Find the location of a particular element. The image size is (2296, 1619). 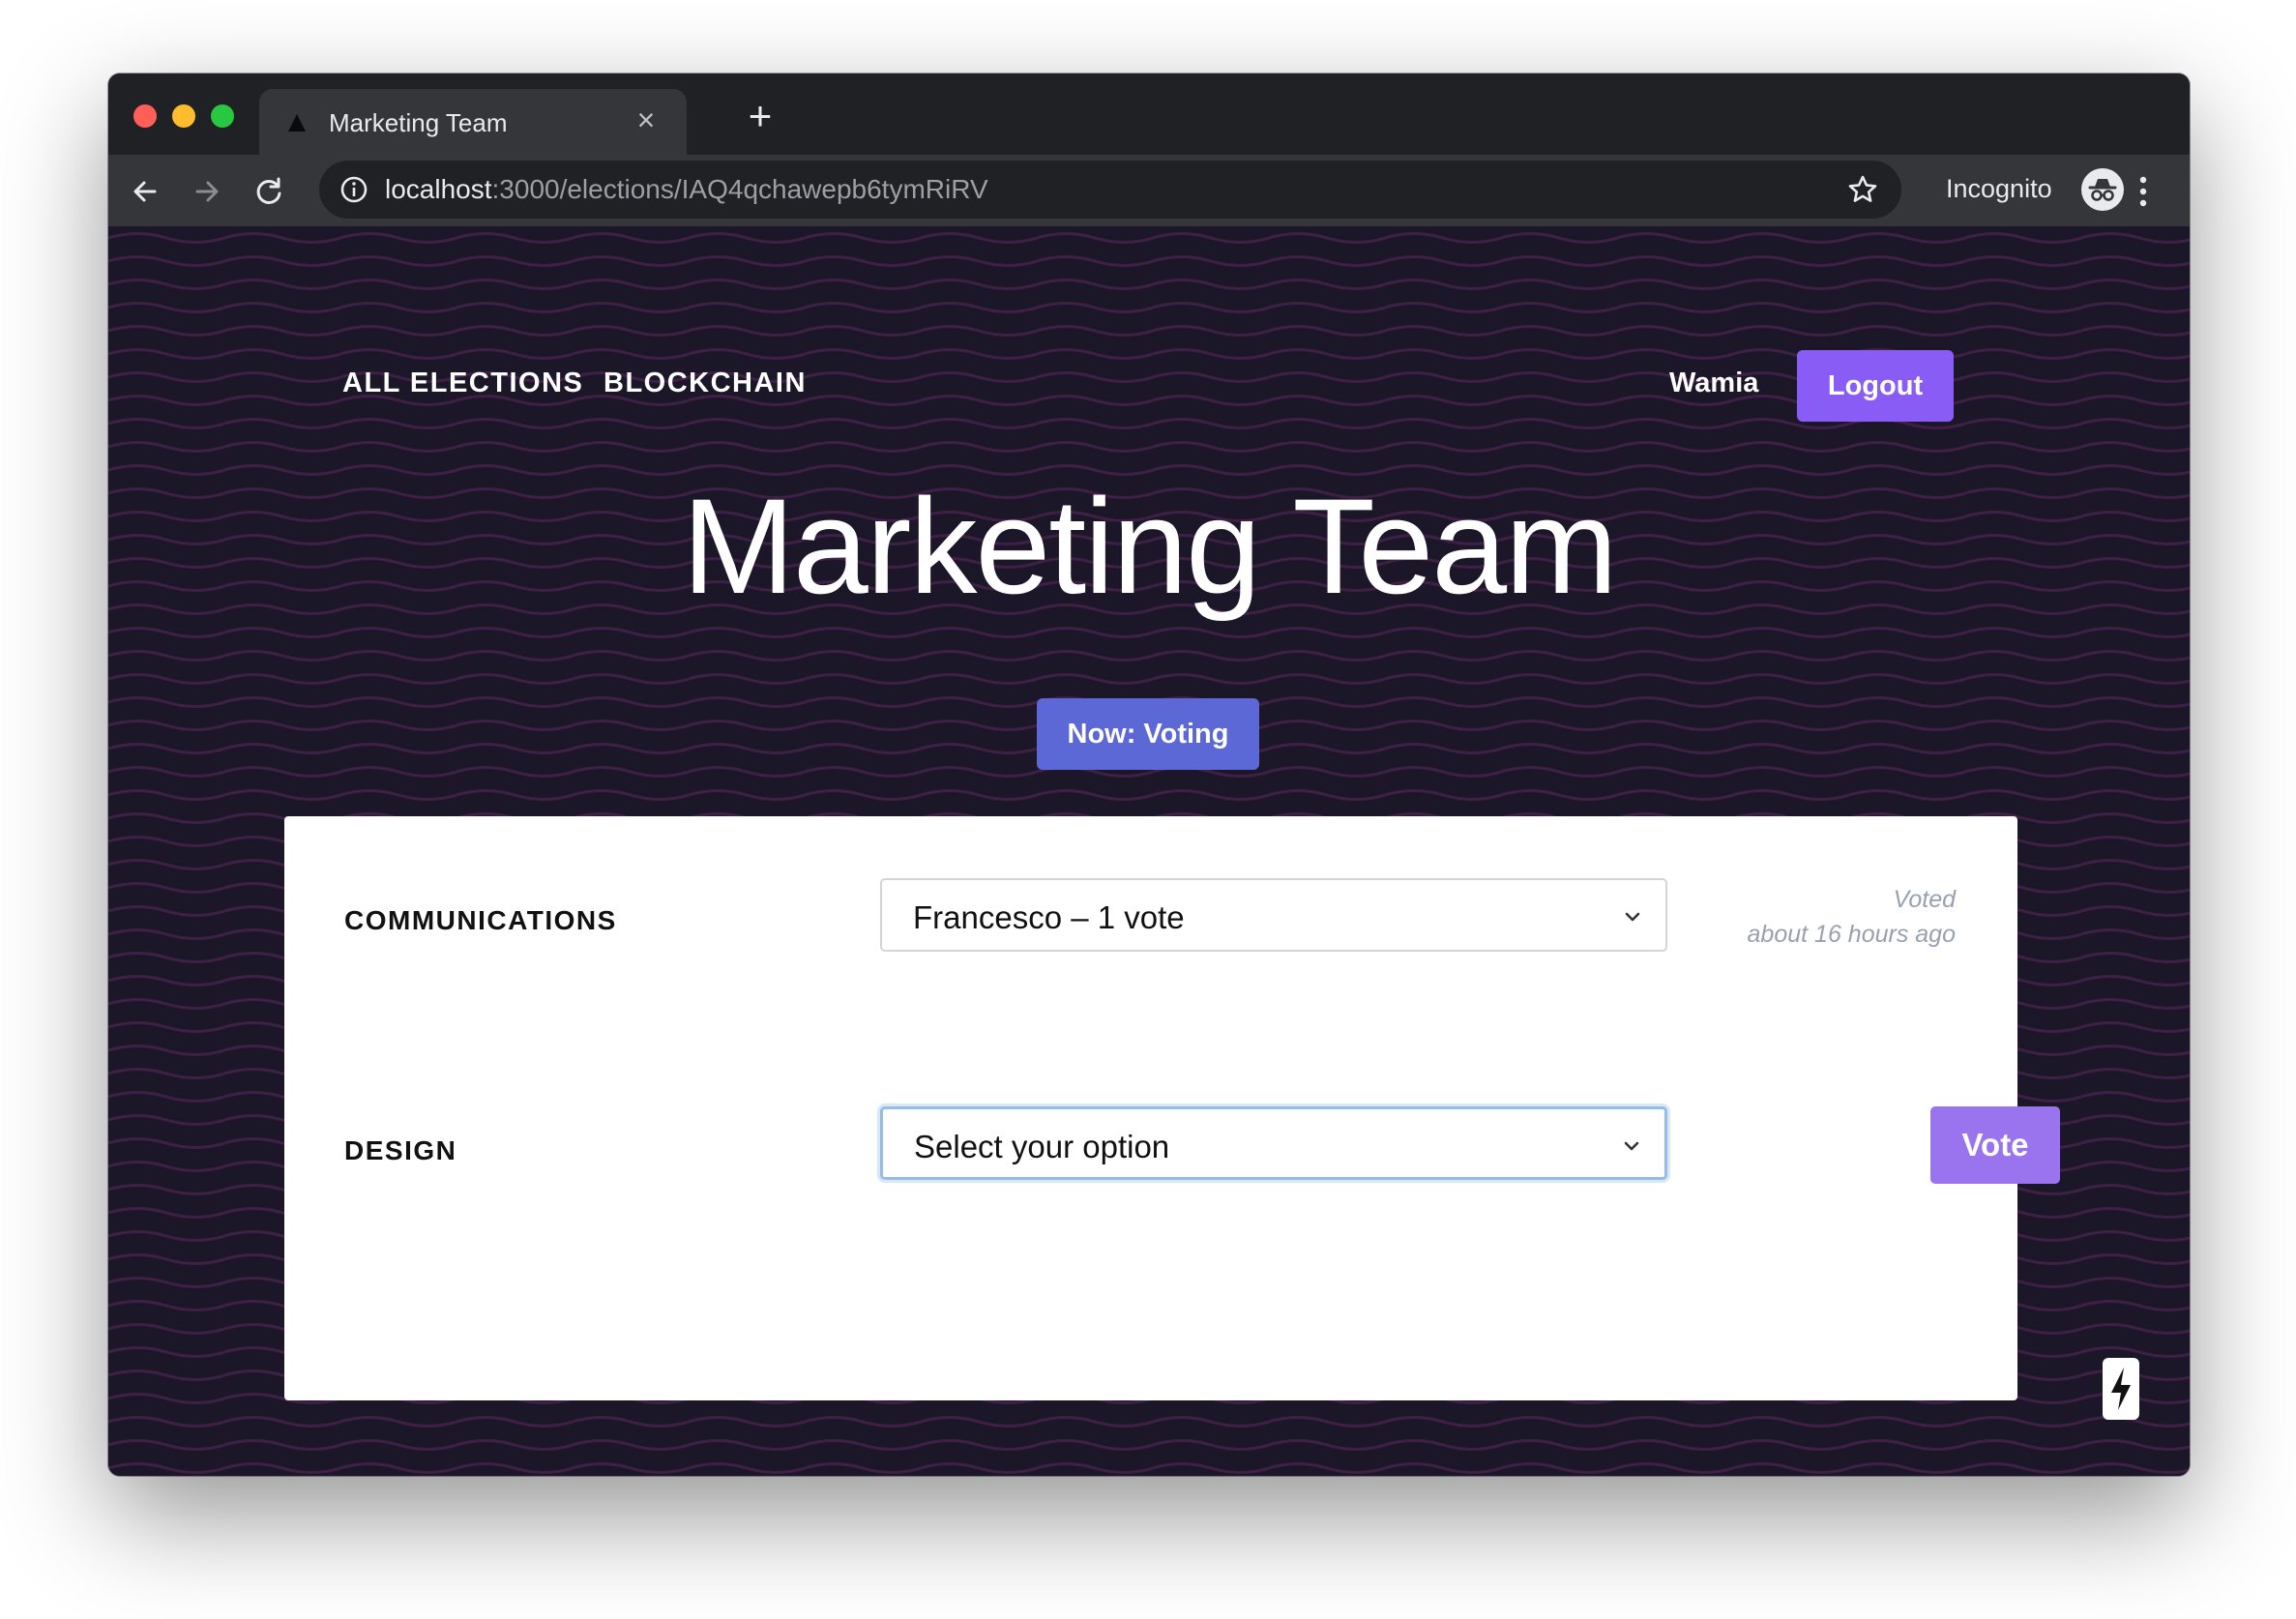

new-tab-icon: + is located at coordinates (760, 116).